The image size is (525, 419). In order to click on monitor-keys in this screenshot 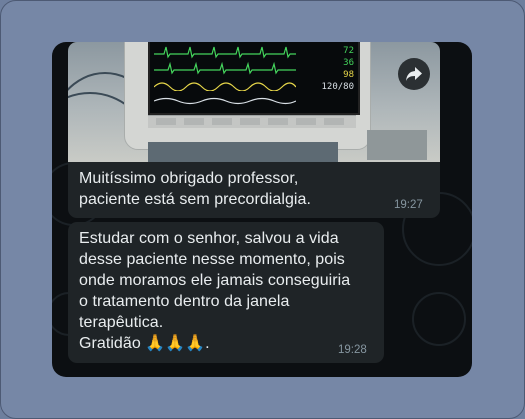, I will do `click(252, 121)`.